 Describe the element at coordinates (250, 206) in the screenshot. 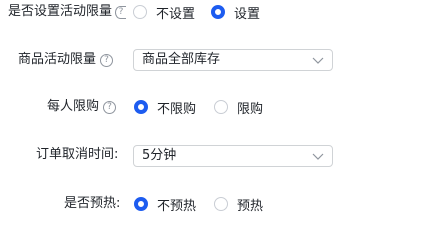

I see `preheat-option-yes-label: 预热` at that location.